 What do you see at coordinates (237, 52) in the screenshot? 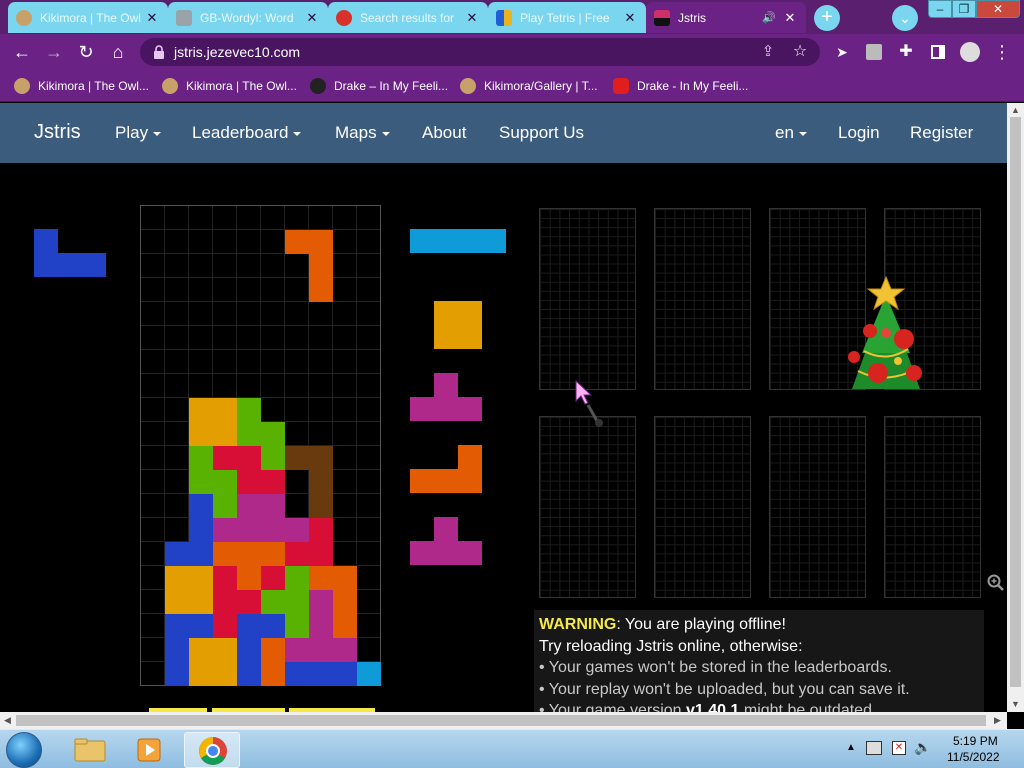
I see `url-text: jstris.jezevec10.com` at bounding box center [237, 52].